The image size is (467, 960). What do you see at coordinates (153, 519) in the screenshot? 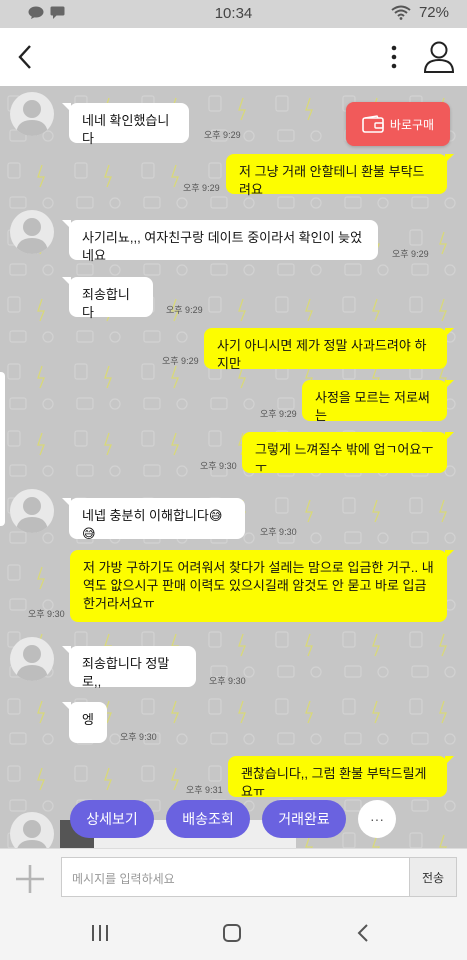
I see `message-bubble-incoming: 네넵 충분히 이해합니다😅😅` at bounding box center [153, 519].